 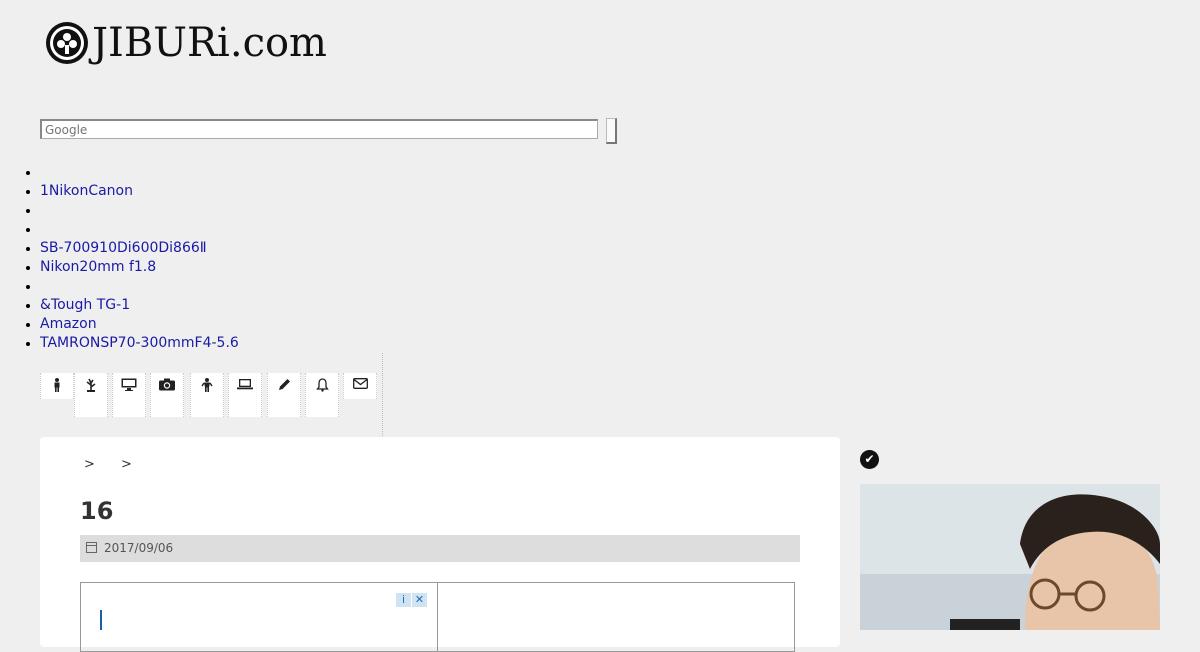 What do you see at coordinates (129, 386) in the screenshot?
I see `monitor-icon` at bounding box center [129, 386].